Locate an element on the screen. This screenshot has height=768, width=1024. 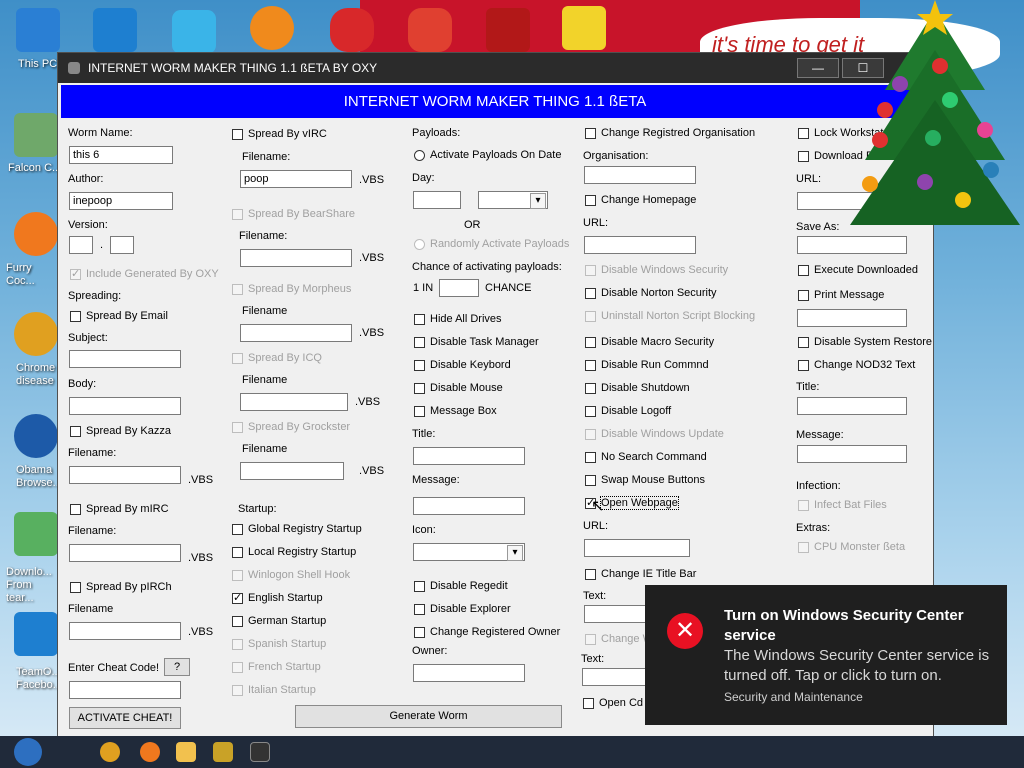
disable-mouse-checkbox is located at coordinates (419, 388).